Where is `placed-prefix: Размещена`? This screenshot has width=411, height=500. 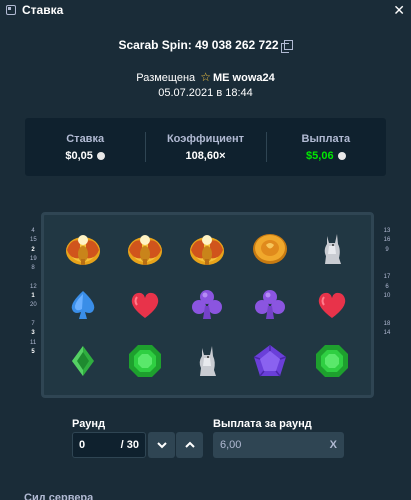
placed-prefix: Размещена is located at coordinates (166, 78).